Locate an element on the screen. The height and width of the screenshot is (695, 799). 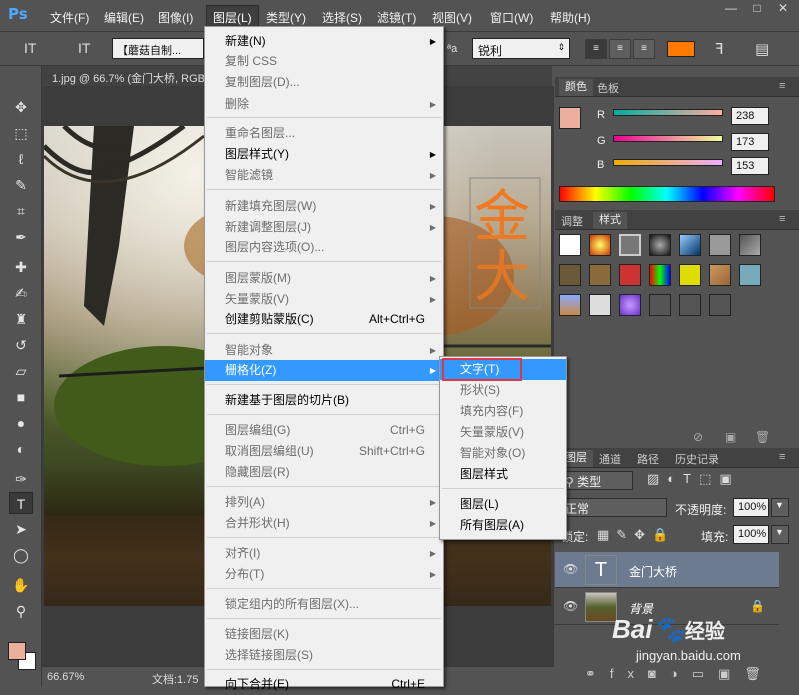
blend-mode-select: 正常 is located at coordinates (613, 507).